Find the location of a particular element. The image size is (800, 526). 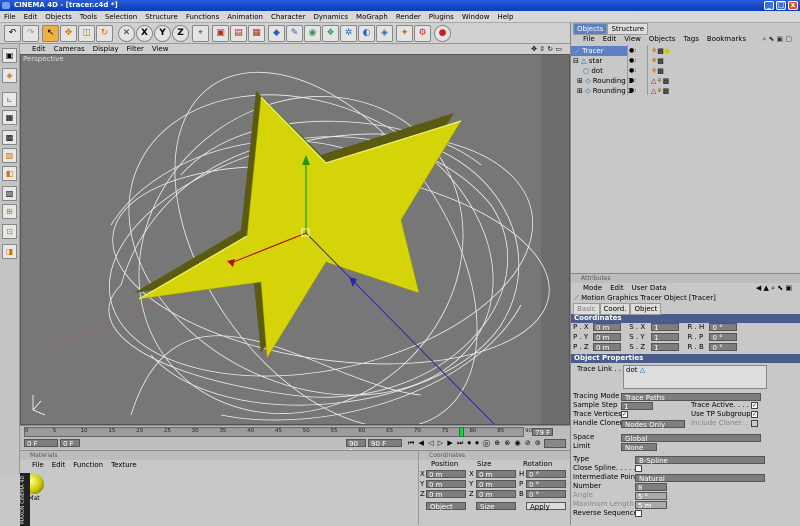

workplane-icon: ◨ is located at coordinates (9, 251).